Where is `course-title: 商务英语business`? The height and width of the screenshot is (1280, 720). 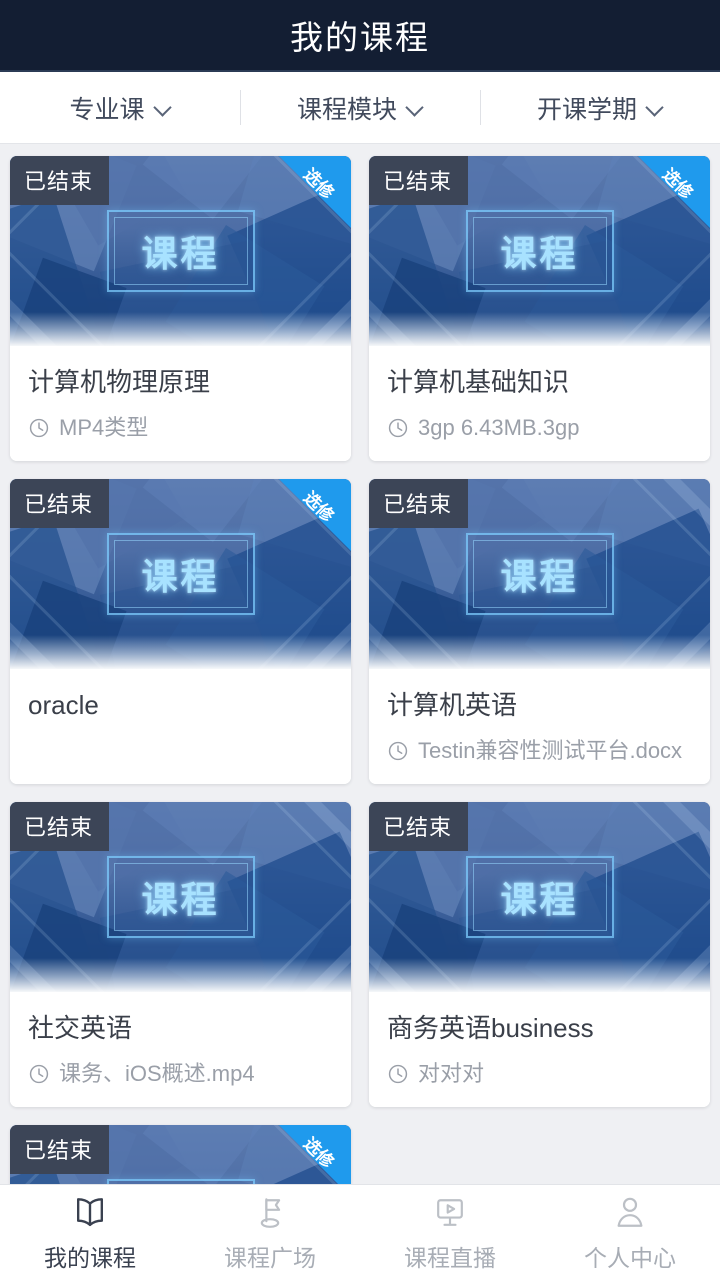 course-title: 商务英语business is located at coordinates (490, 1028).